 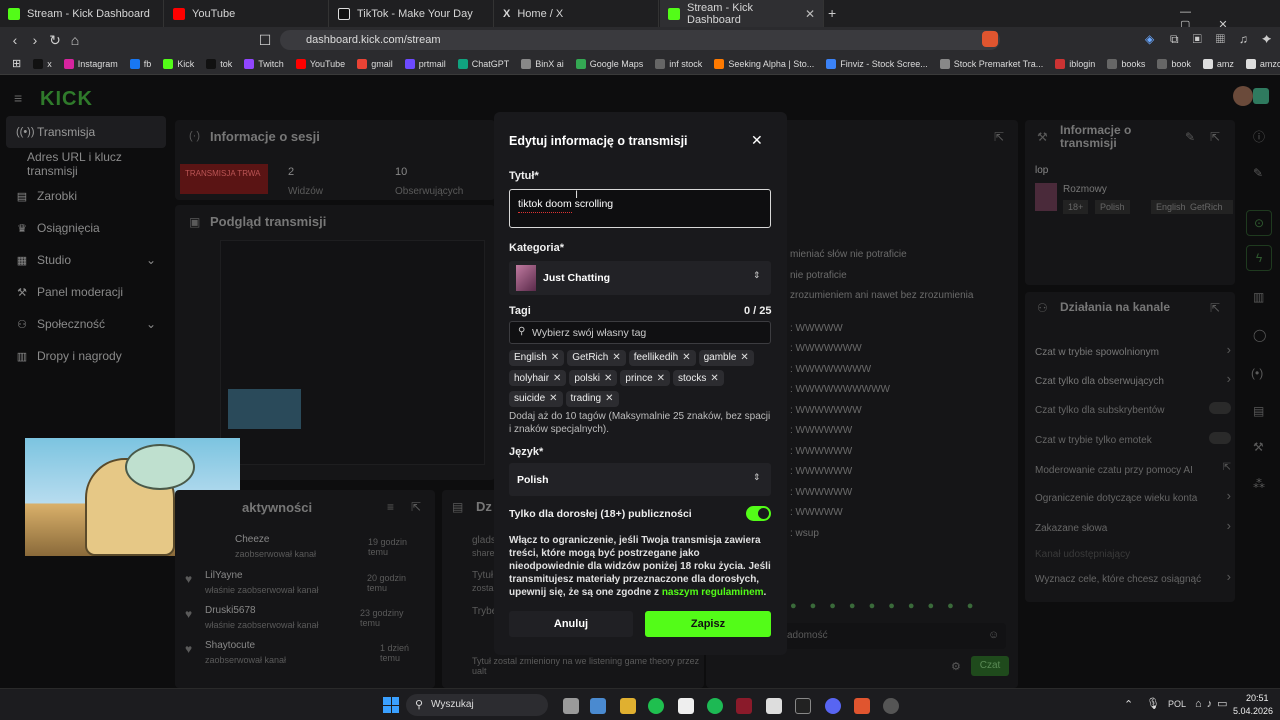 What do you see at coordinates (1259, 335) in the screenshot?
I see `chat-icon: ◯` at bounding box center [1259, 335].